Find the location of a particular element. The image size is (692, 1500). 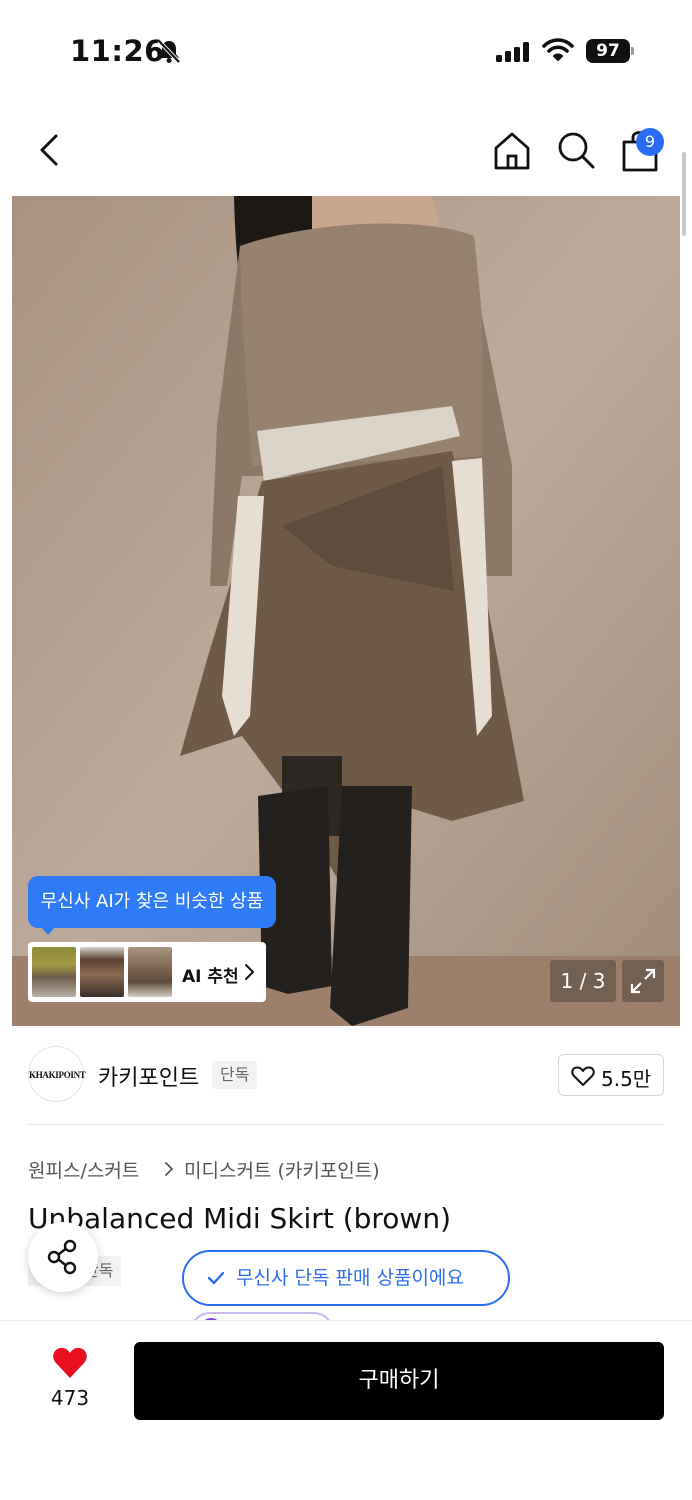

exclusive-notice-text: 무신사 단독 판매 상품이에요 is located at coordinates (350, 1278).